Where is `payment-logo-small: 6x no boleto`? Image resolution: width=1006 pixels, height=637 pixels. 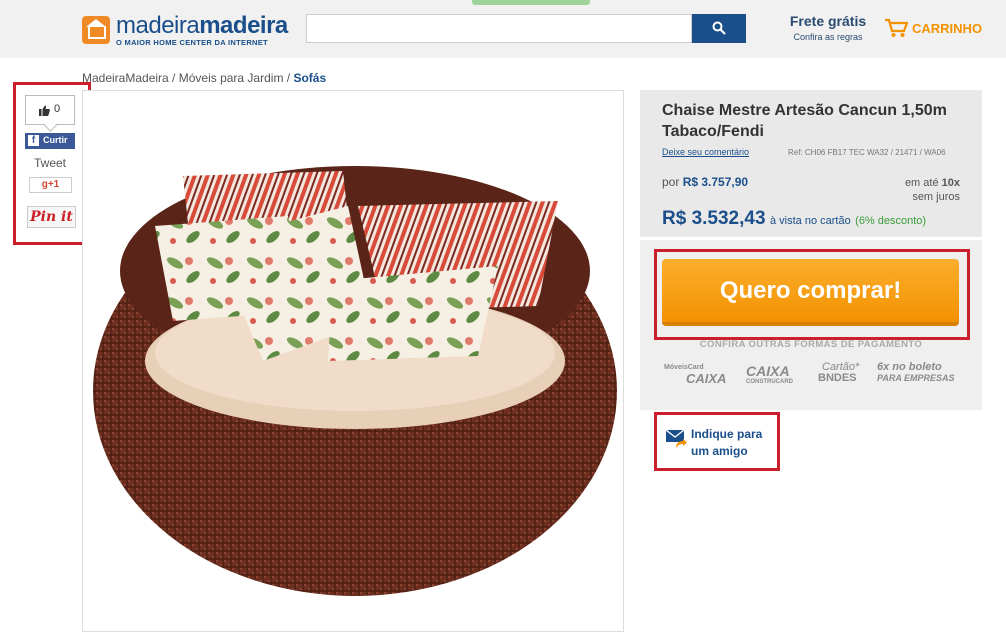
payment-logo-small: 6x no boleto is located at coordinates (909, 367).